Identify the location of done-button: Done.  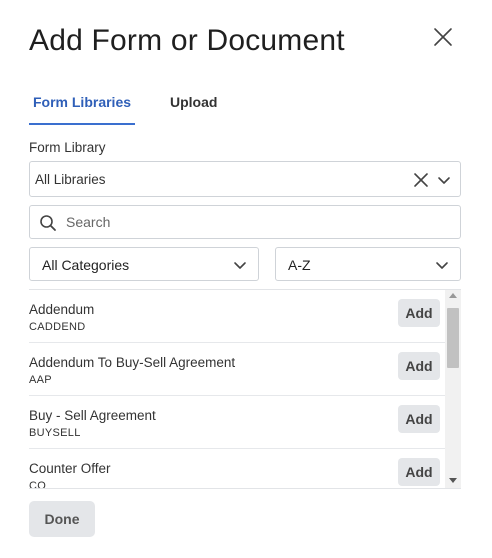
(62, 519).